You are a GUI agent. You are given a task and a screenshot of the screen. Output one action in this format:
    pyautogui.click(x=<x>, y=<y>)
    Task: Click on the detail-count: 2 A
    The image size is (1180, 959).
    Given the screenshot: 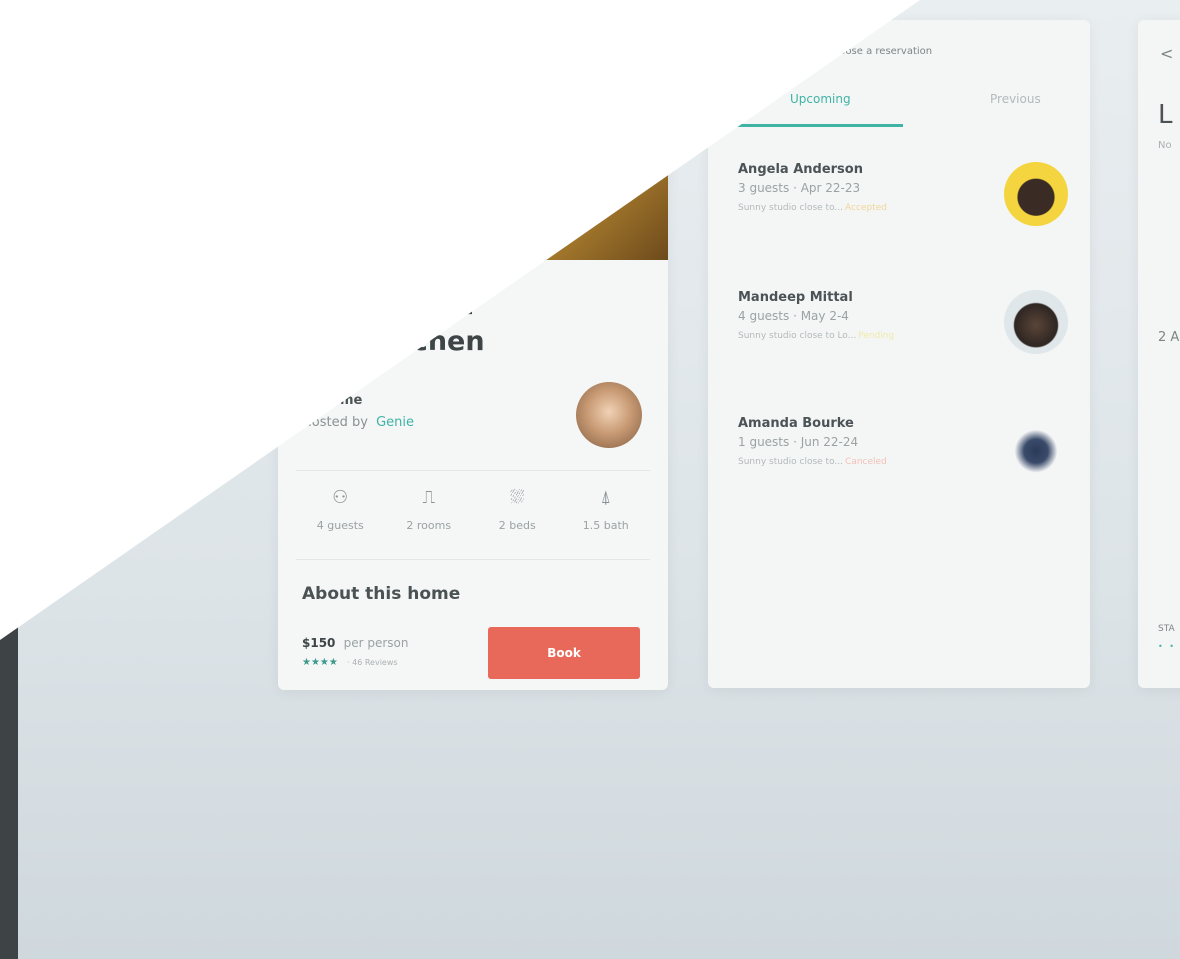 What is the action you would take?
    pyautogui.click(x=1169, y=337)
    